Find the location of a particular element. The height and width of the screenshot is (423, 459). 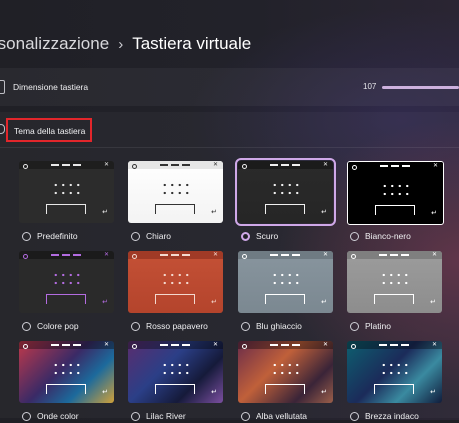

keyboard-size-icon is located at coordinates (2, 87).